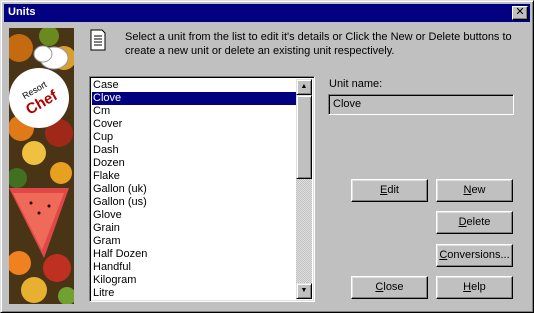  I want to click on window-title: Units, so click(22, 12).